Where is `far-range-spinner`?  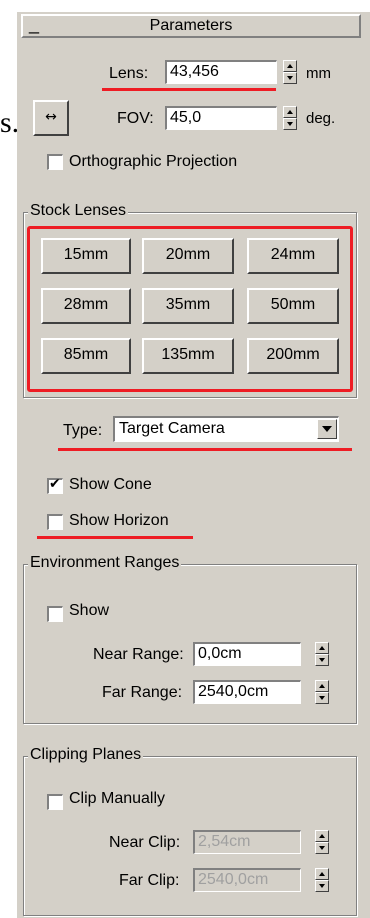
far-range-spinner is located at coordinates (322, 692).